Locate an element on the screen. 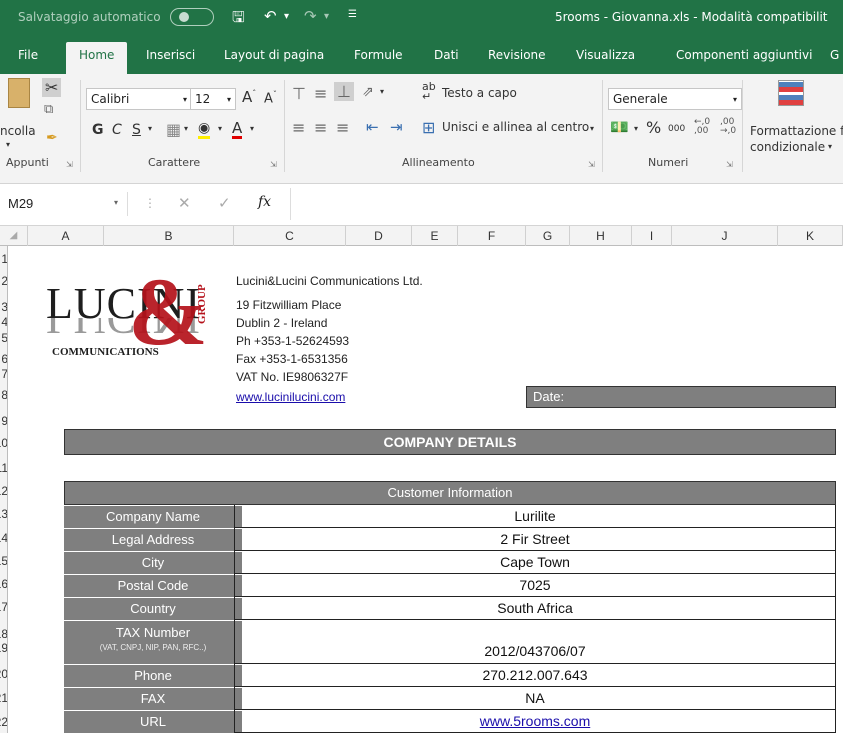  row-header: 10 is located at coordinates (3, 443).